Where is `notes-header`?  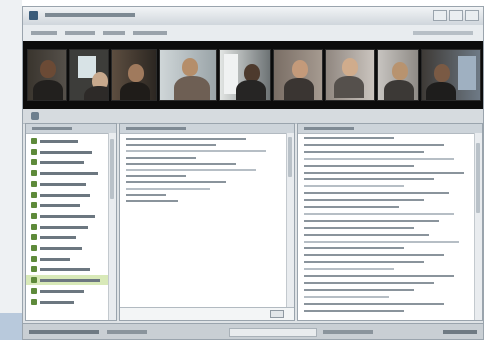 notes-header is located at coordinates (390, 129).